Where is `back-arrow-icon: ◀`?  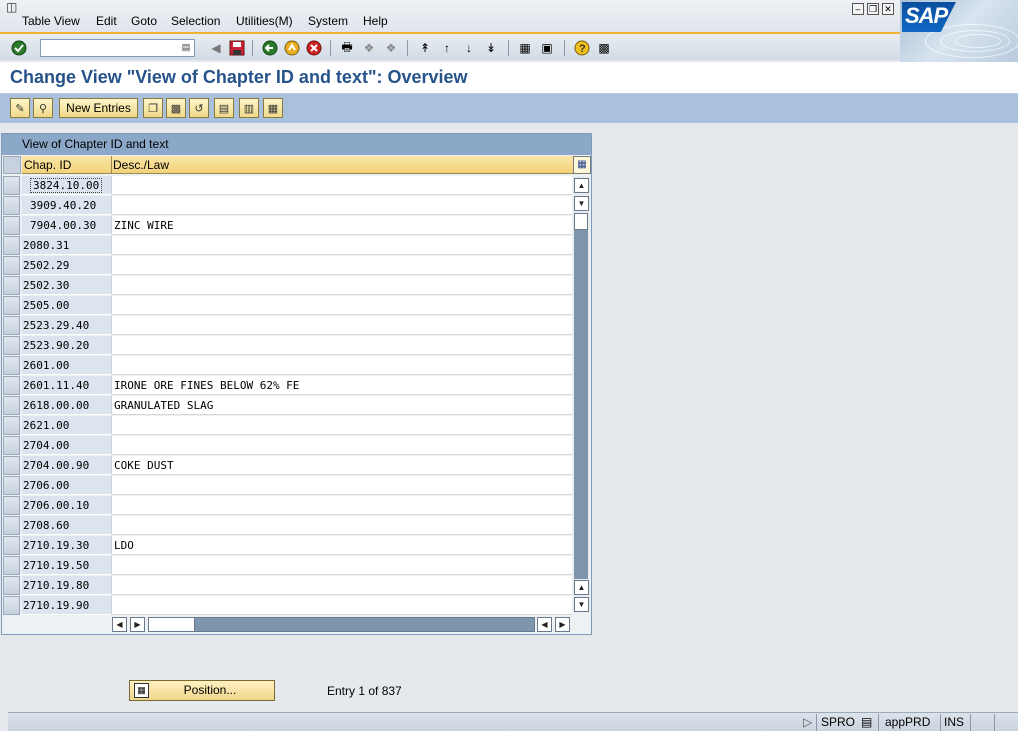
back-arrow-icon: ◀ is located at coordinates (216, 48).